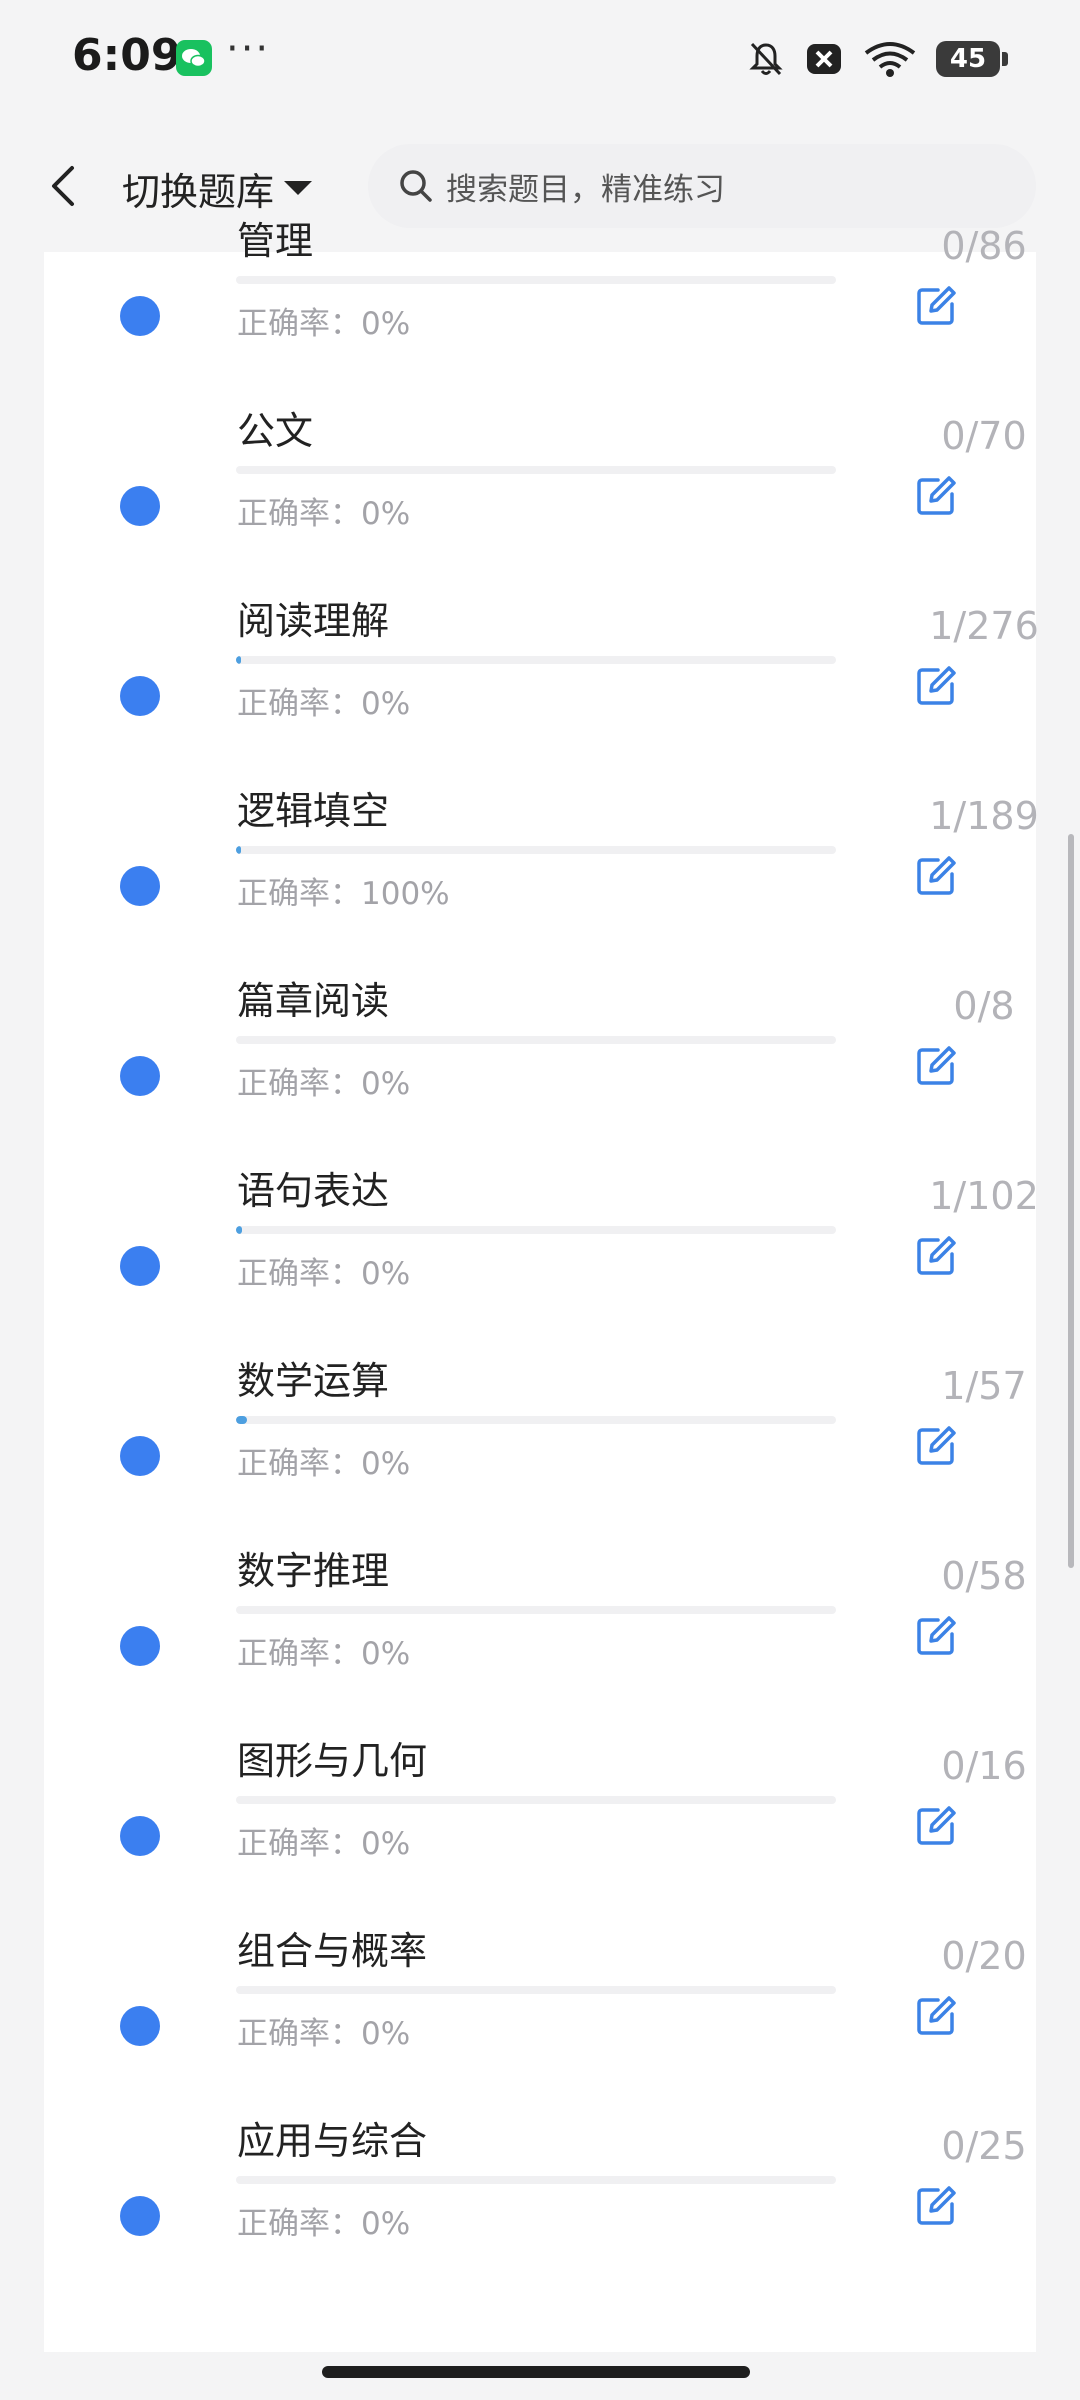  I want to click on topic-count: 1/189, so click(984, 816).